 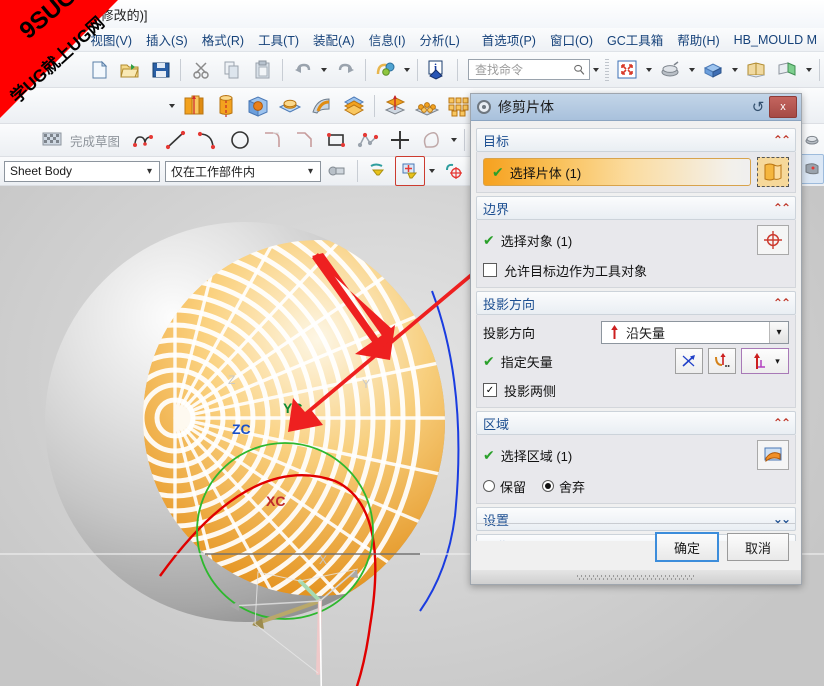 I want to click on type-filter: Sheet Body ▾, so click(x=82, y=171).